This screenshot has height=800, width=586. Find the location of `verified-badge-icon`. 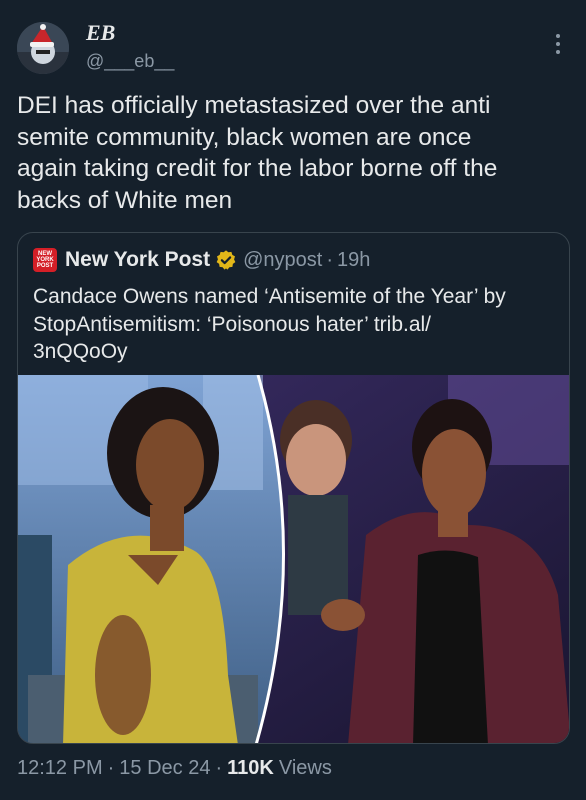

verified-badge-icon is located at coordinates (226, 260).